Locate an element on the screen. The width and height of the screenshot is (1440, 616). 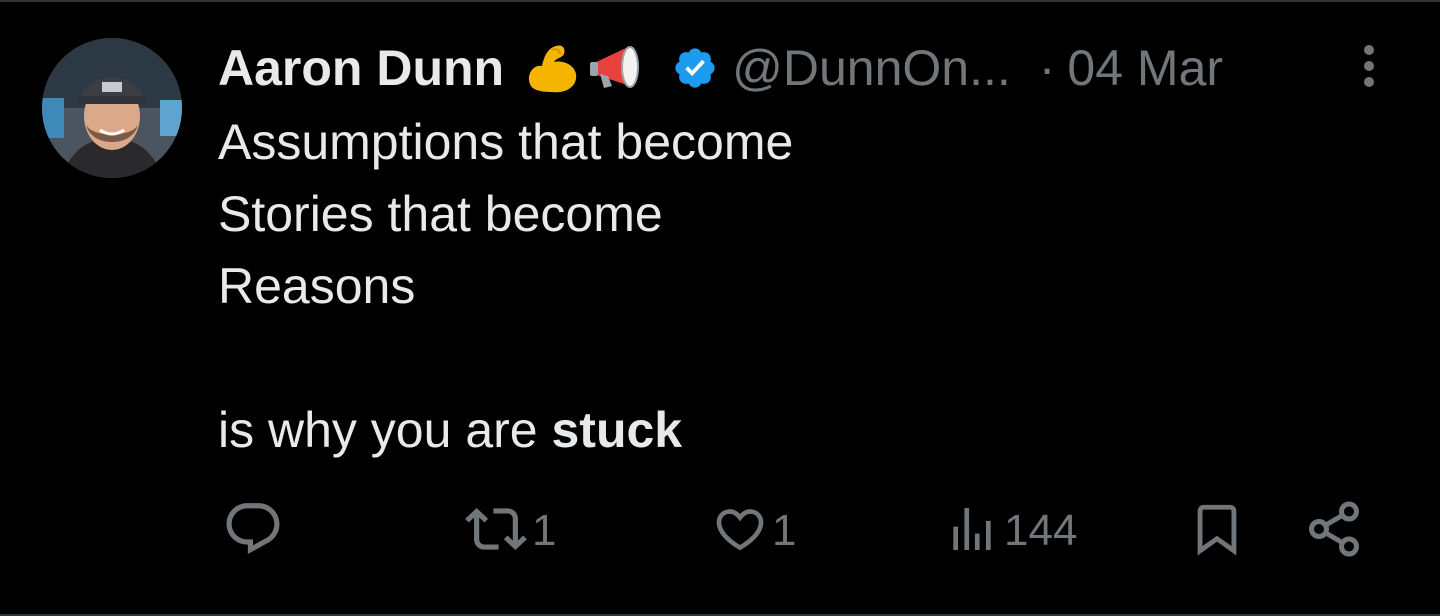
tweet-text-line: is why you are stuck is located at coordinates (505, 430).